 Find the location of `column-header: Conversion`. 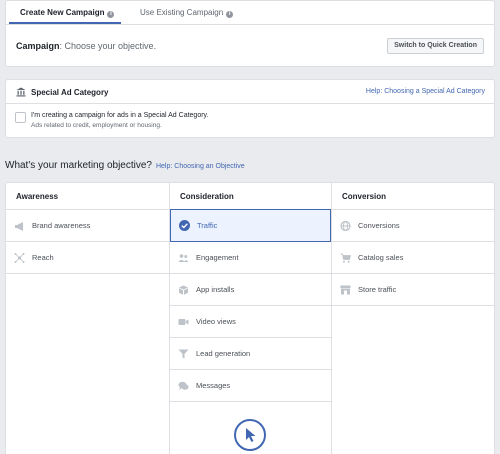

column-header: Conversion is located at coordinates (413, 196).